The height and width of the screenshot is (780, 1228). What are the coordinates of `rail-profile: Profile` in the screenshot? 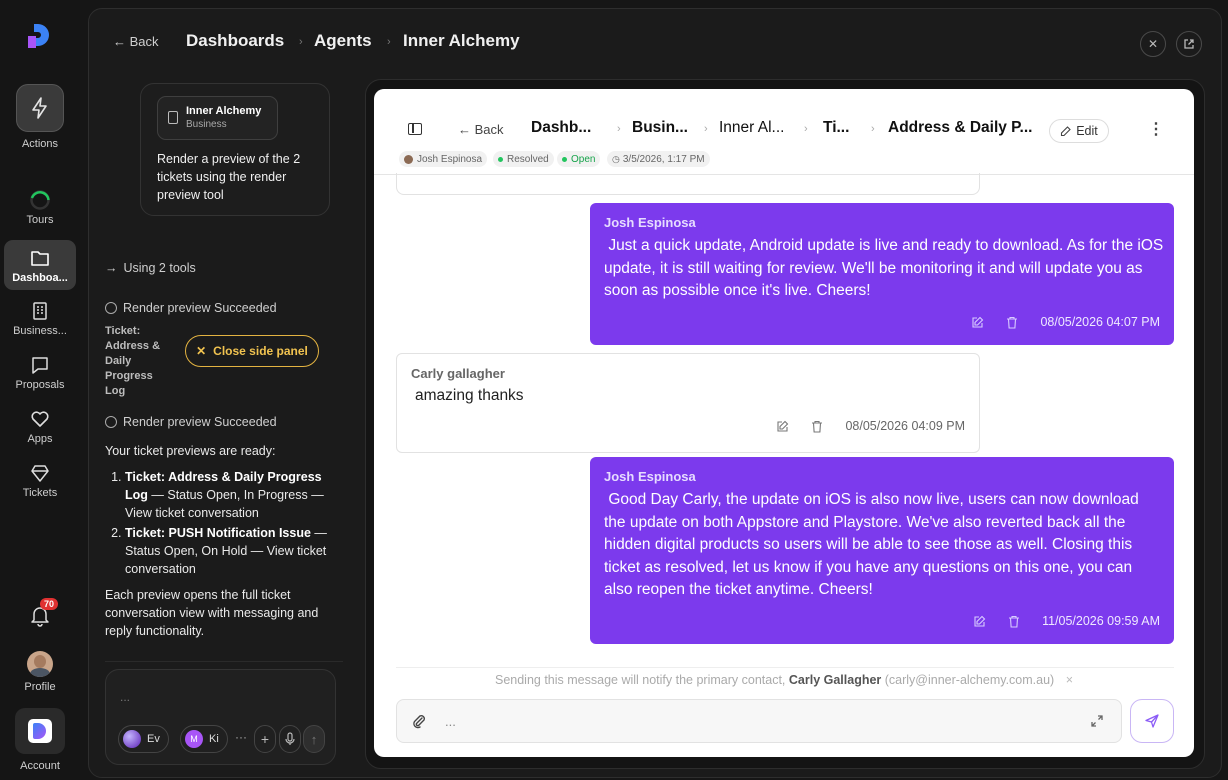 It's located at (40, 672).